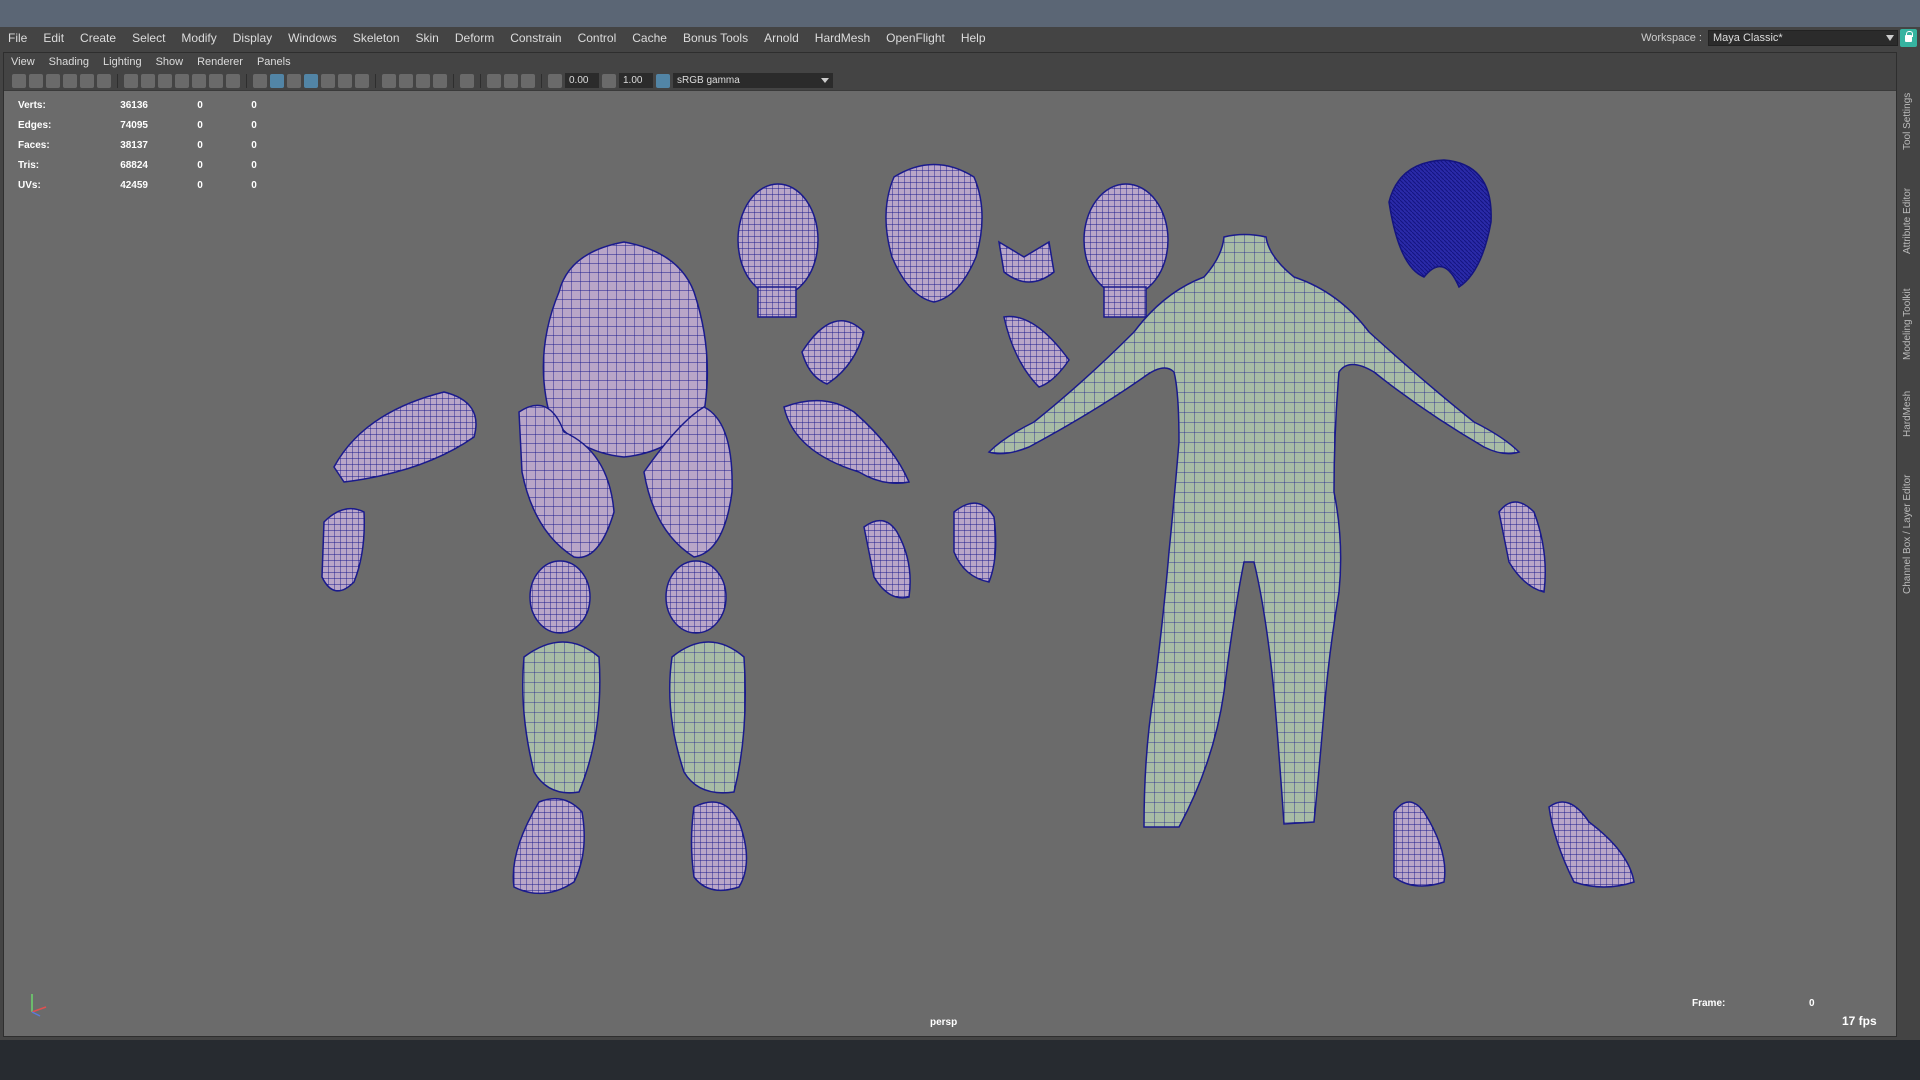  Describe the element at coordinates (1591, 844) in the screenshot. I see `shoe-right-mesh` at that location.